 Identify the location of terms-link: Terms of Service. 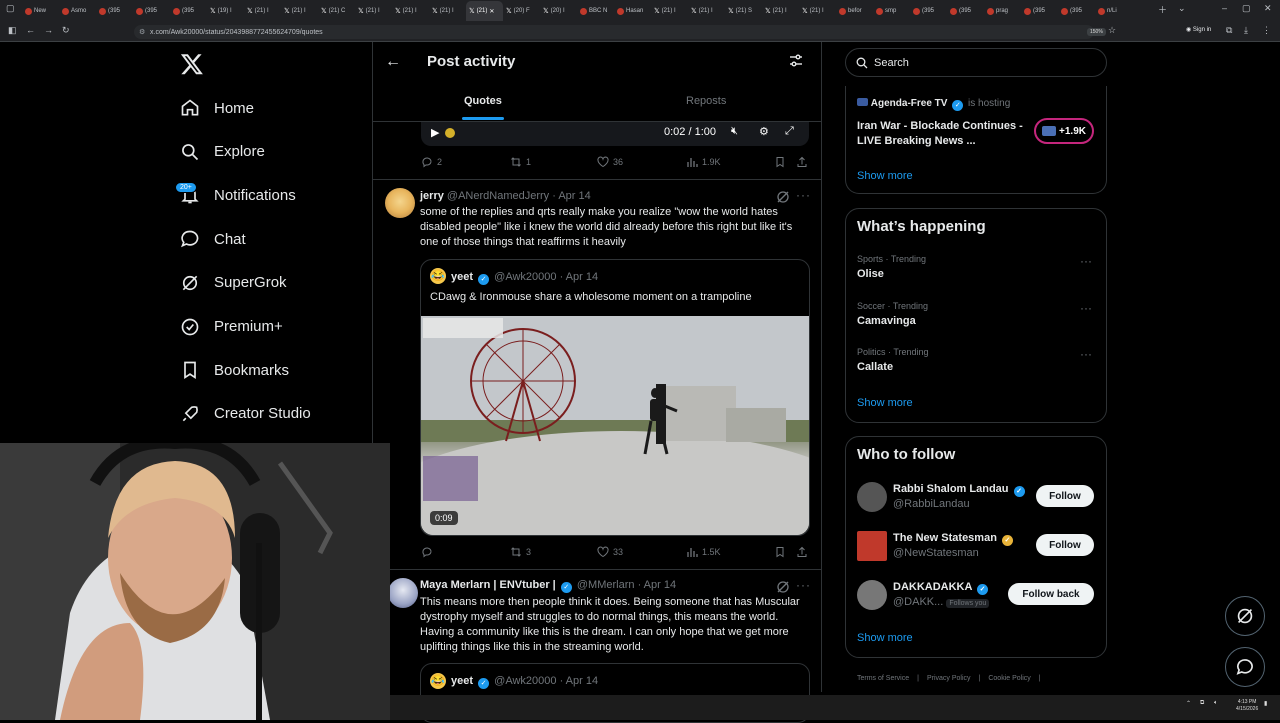
(883, 678).